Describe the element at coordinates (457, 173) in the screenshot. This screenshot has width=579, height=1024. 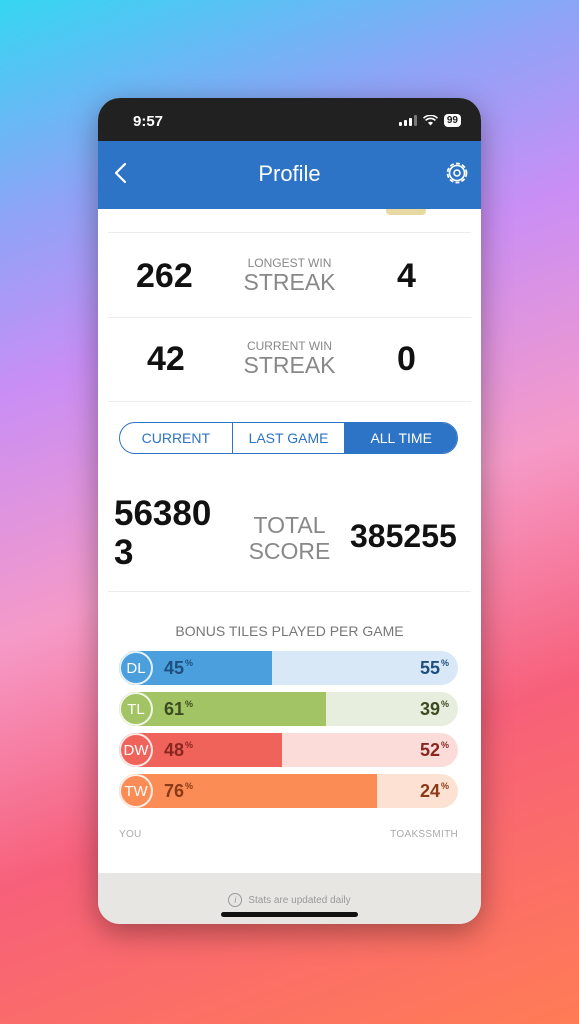
I see `gear-icon` at that location.